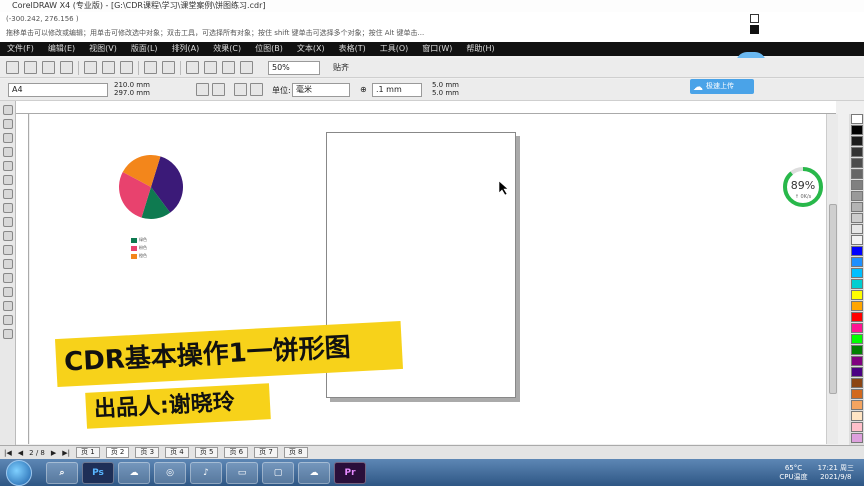 The width and height of the screenshot is (864, 486). Describe the element at coordinates (321, 90) in the screenshot. I see `units-select: 毫米` at that location.